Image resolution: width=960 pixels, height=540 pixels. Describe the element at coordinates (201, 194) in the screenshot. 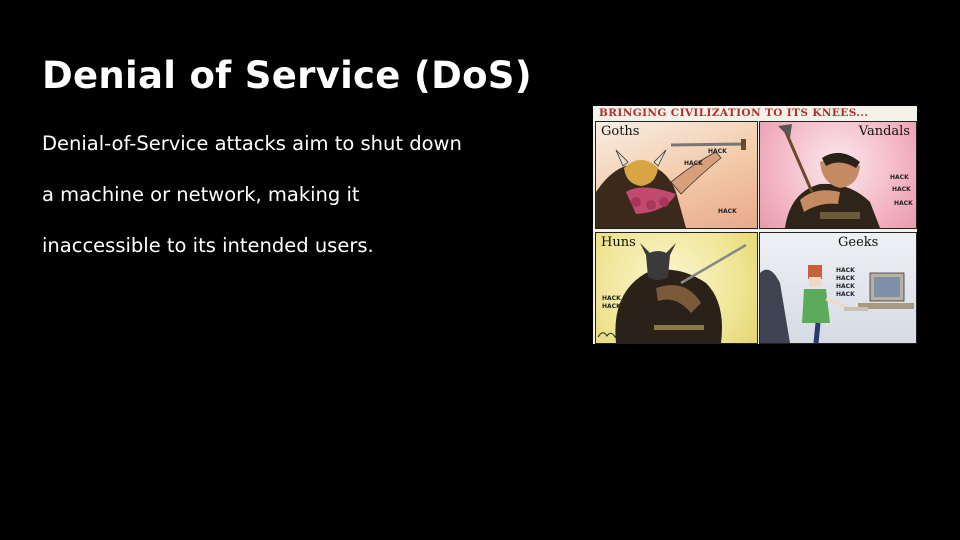

I see `body-line-2: a machine or network, making it` at that location.